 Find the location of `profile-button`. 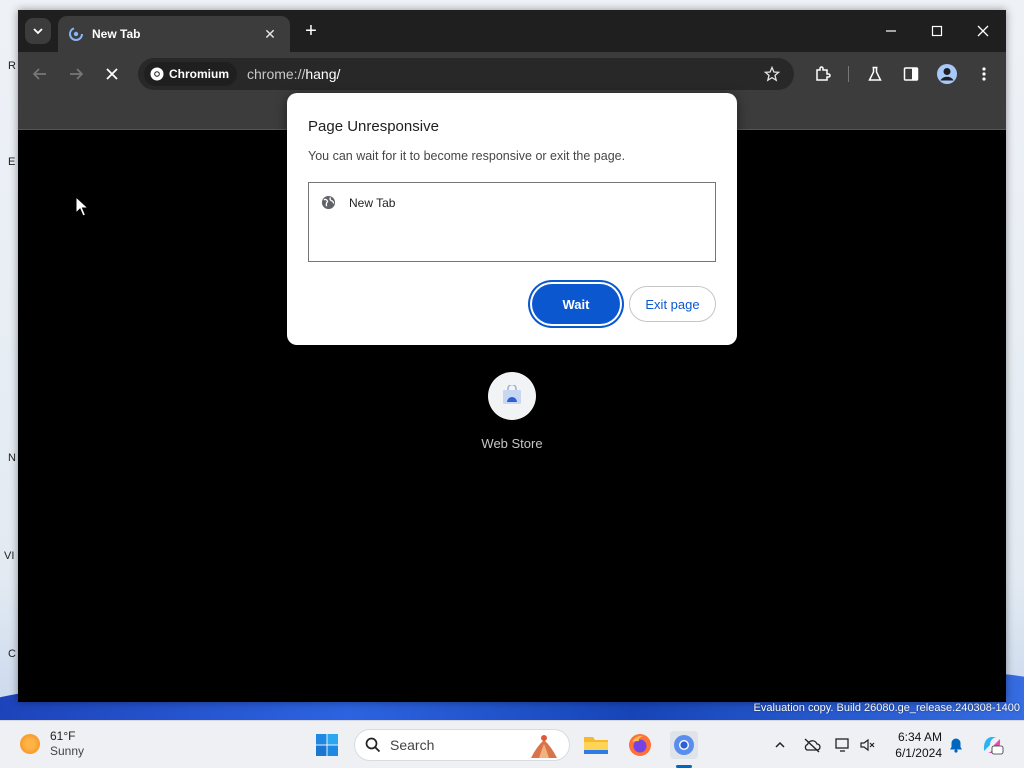

profile-button is located at coordinates (947, 74).